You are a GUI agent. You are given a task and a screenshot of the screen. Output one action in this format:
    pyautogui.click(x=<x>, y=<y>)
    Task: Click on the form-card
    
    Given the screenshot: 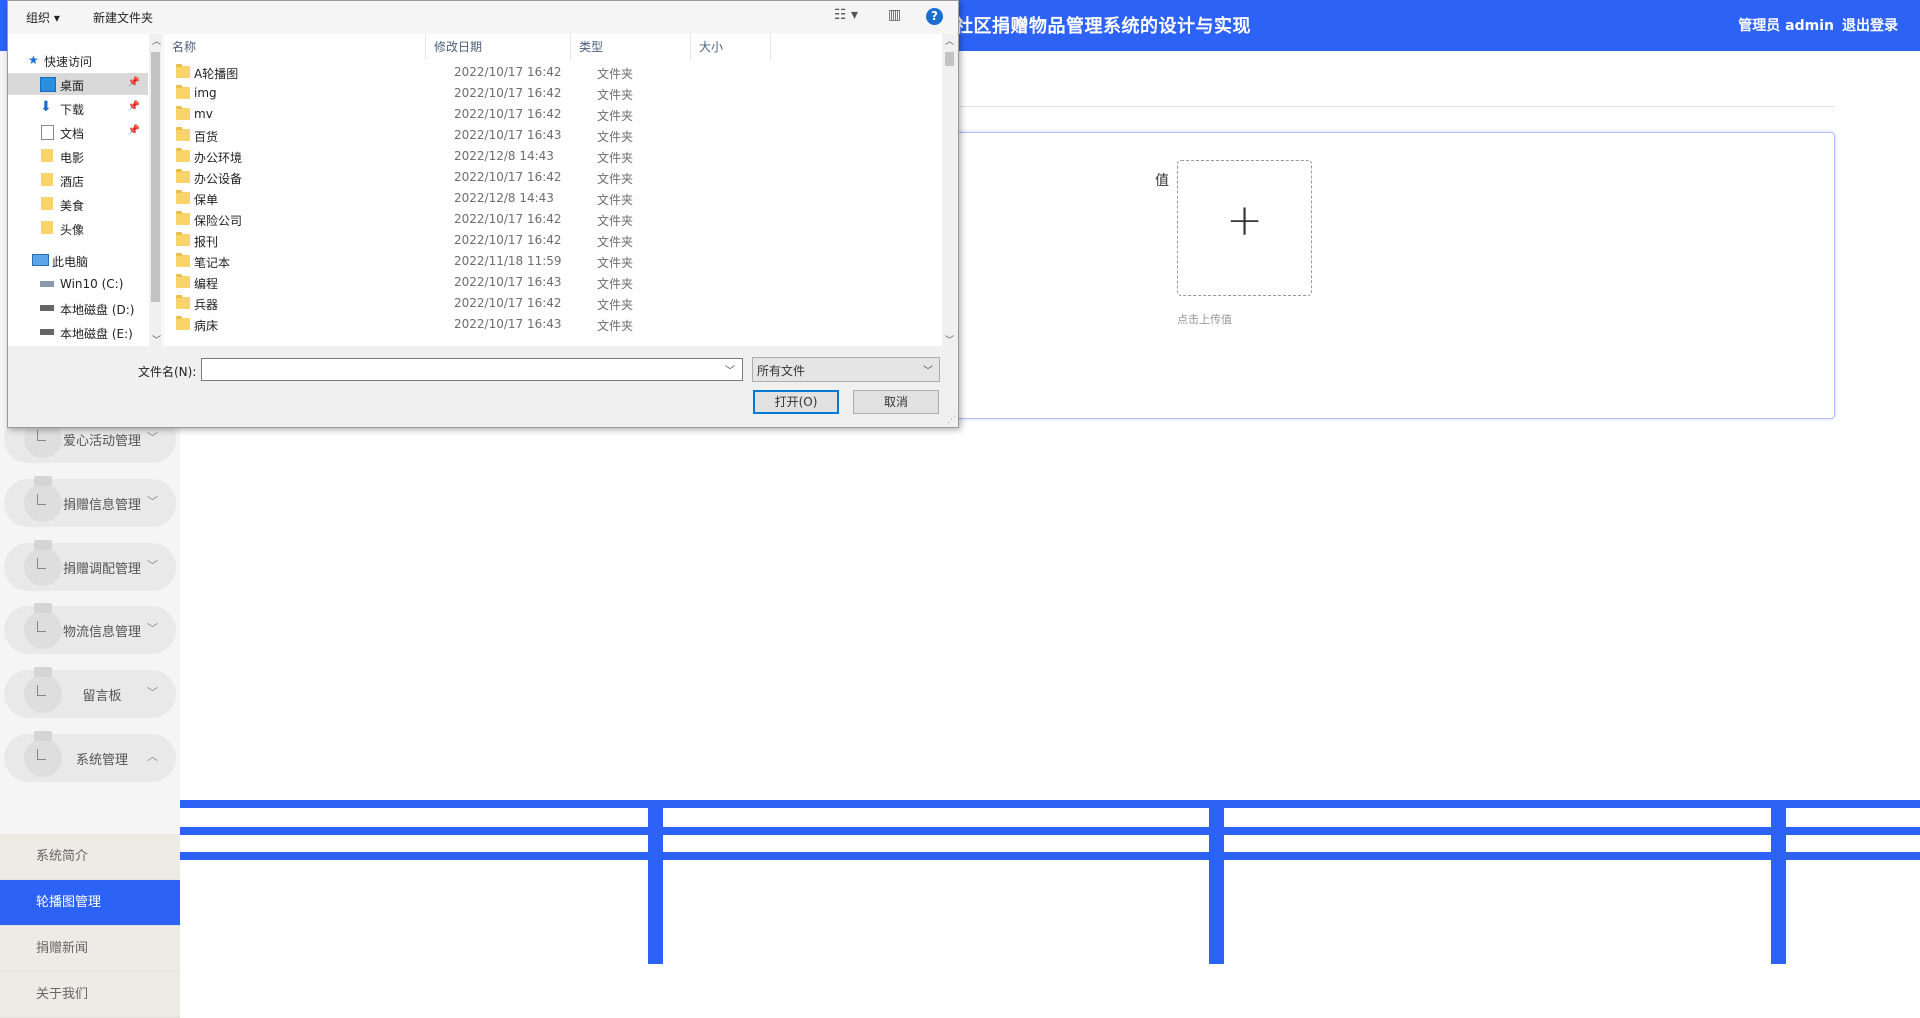 What is the action you would take?
    pyautogui.click(x=1387, y=275)
    